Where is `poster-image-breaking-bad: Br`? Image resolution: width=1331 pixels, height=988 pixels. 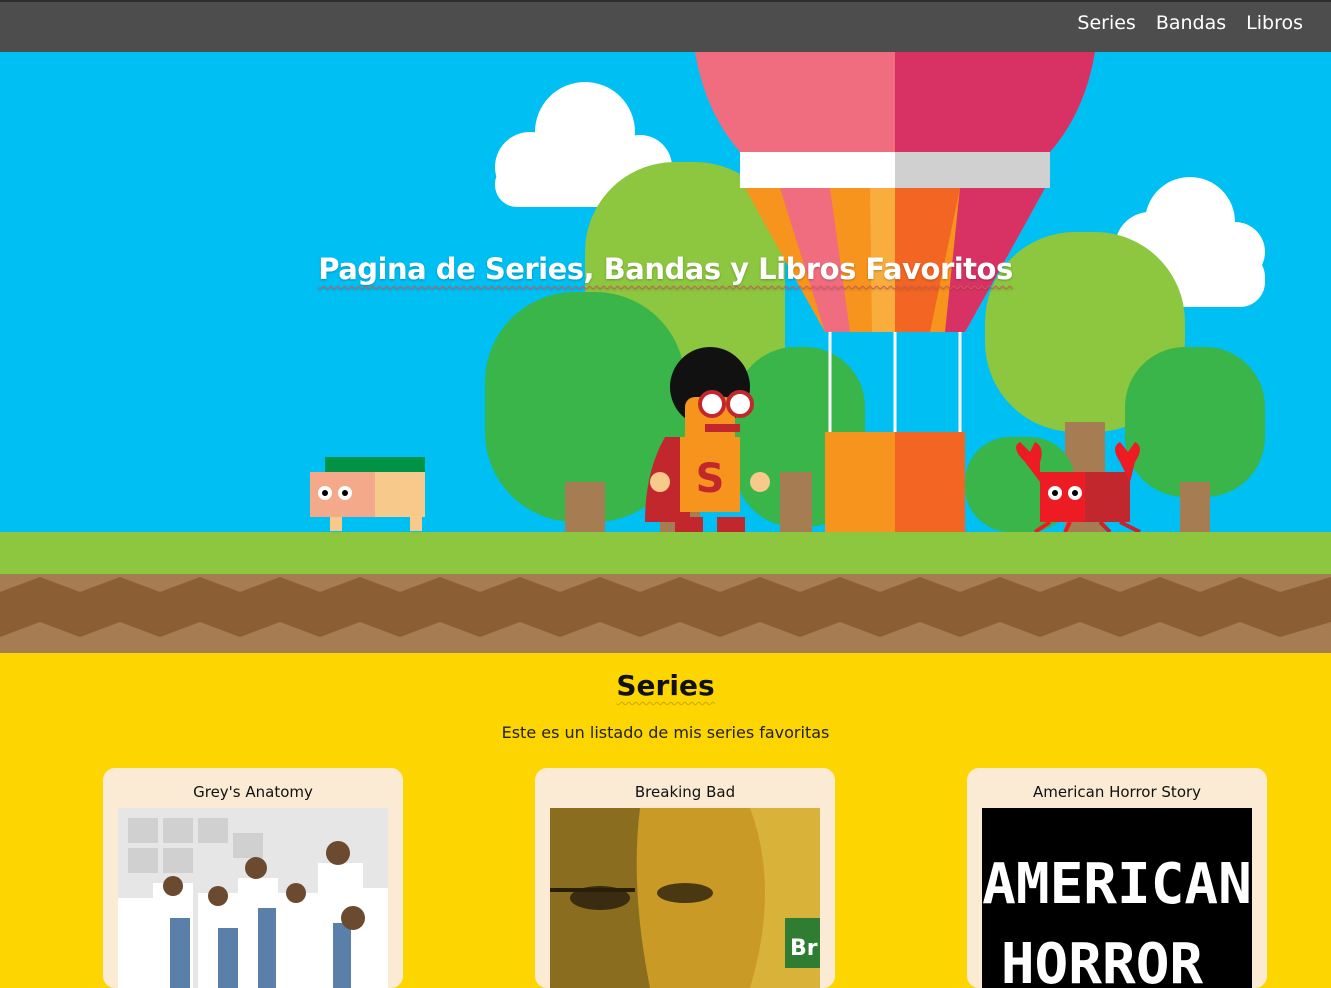
poster-image-breaking-bad: Br is located at coordinates (685, 898).